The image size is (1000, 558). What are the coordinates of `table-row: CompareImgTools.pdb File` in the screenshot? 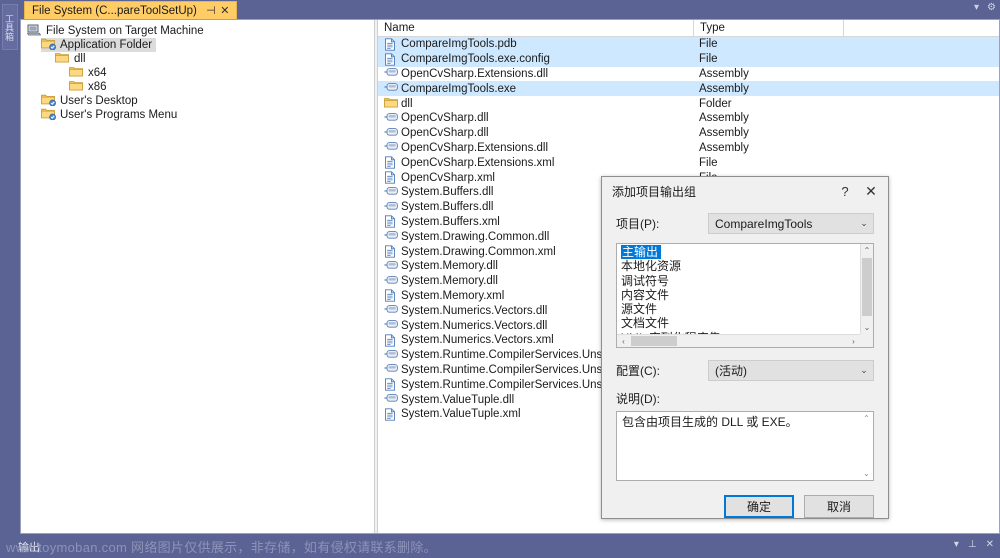 It's located at (688, 44).